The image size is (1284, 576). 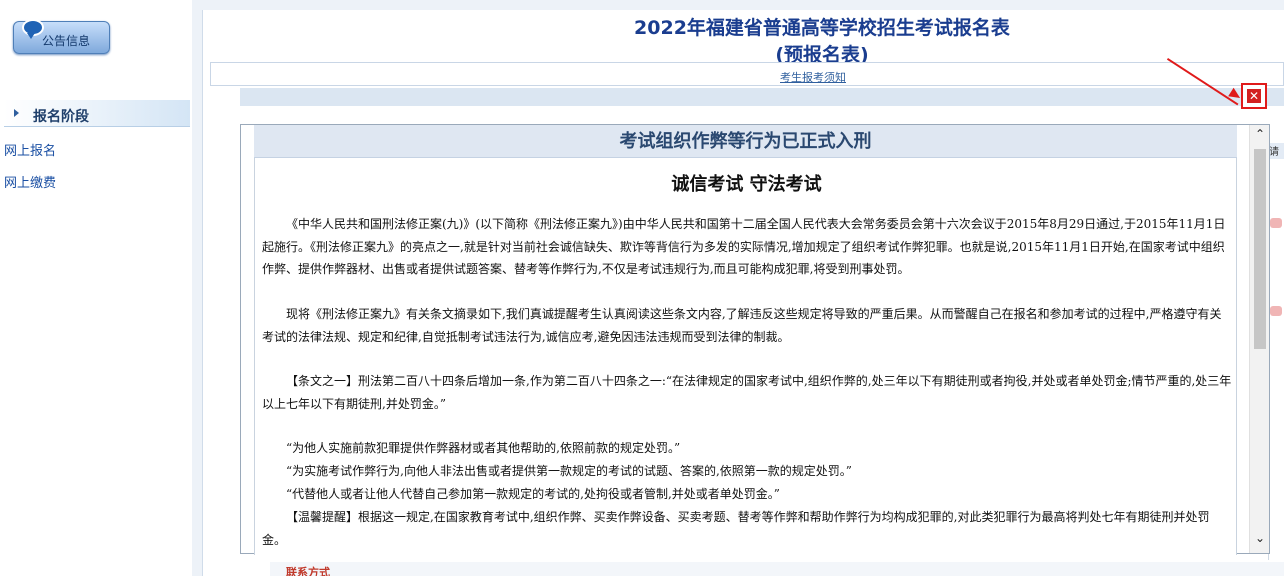 I want to click on arrow-right-icon, so click(x=16, y=113).